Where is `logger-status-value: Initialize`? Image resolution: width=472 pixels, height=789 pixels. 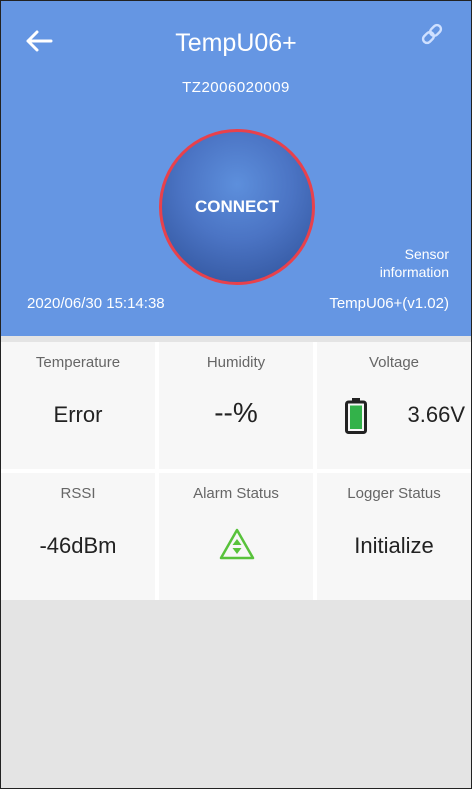
logger-status-value: Initialize is located at coordinates (394, 545).